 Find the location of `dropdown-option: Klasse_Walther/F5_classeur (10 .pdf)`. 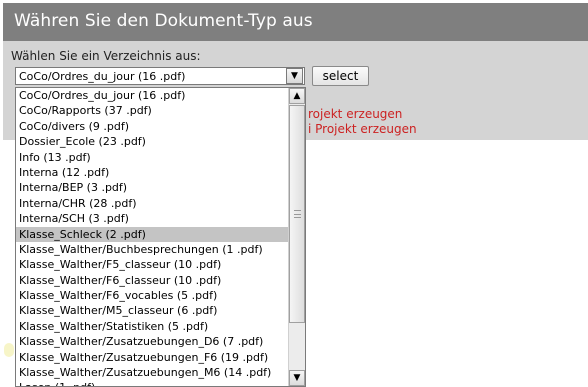

dropdown-option: Klasse_Walther/F5_classeur (10 .pdf) is located at coordinates (152, 264).